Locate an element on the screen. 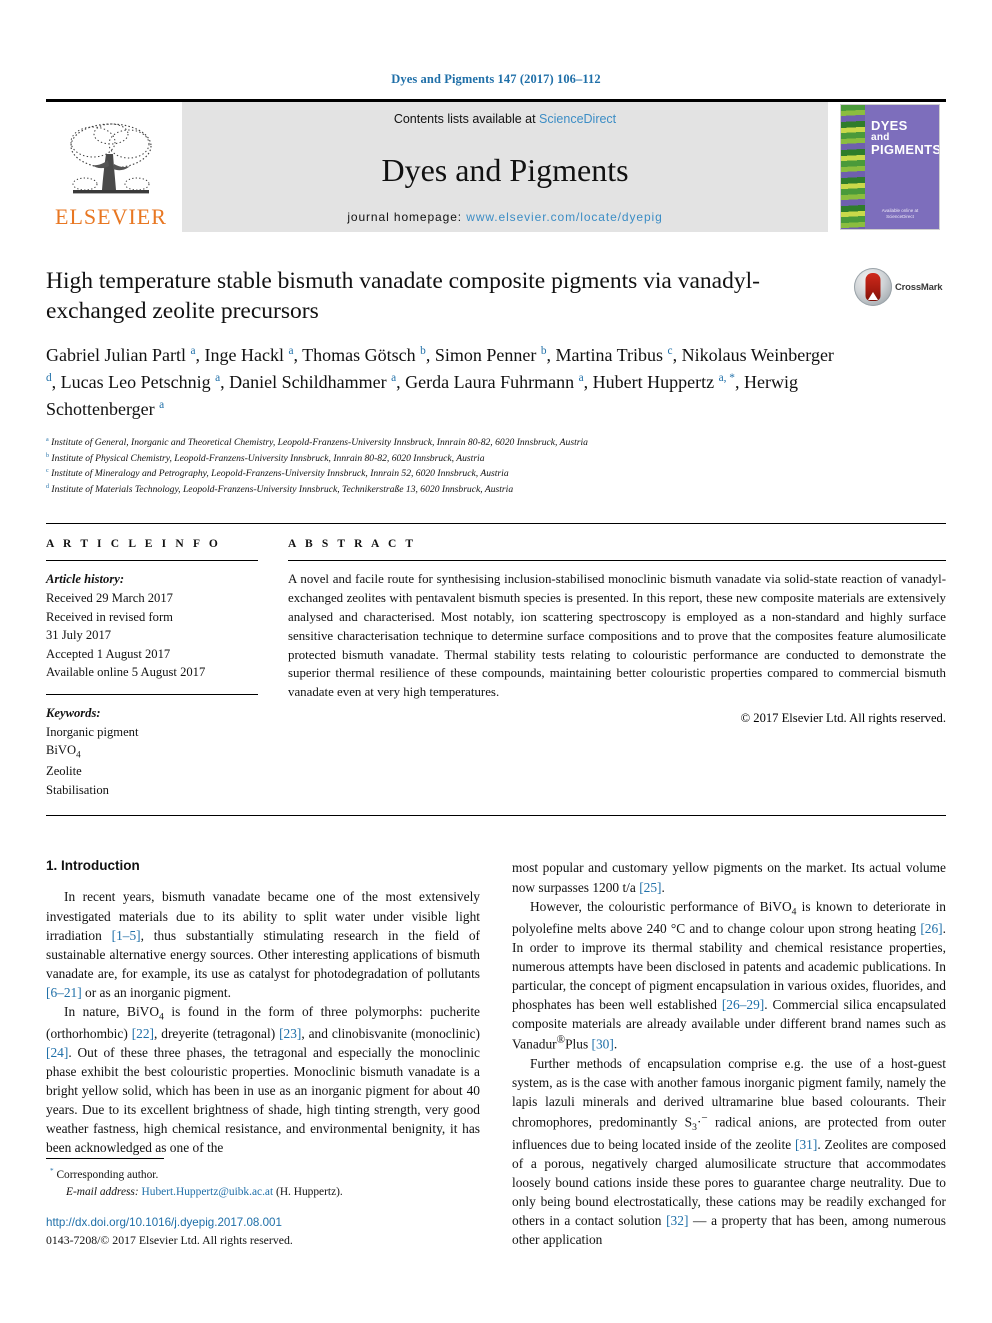 This screenshot has height=1323, width=992. article-info-heading: A R T I C L E I N F O is located at coordinates (133, 544).